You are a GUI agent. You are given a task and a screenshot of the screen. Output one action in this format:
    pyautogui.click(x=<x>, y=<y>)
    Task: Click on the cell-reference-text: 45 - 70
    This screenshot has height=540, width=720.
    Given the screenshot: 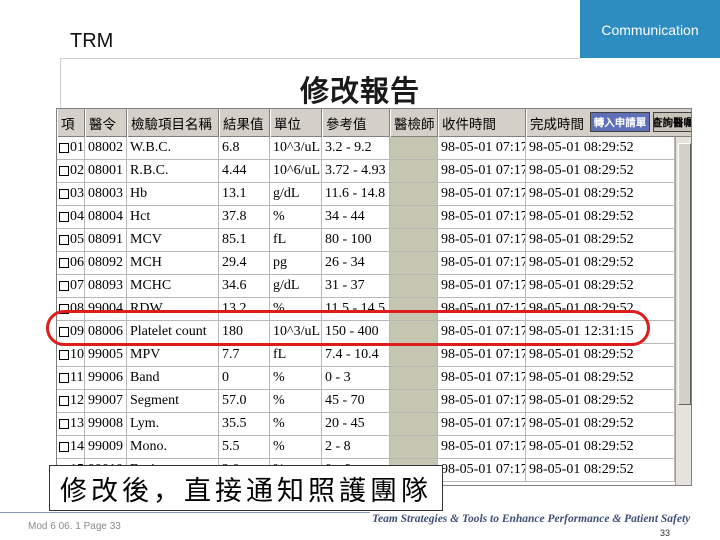 What is the action you would take?
    pyautogui.click(x=345, y=400)
    